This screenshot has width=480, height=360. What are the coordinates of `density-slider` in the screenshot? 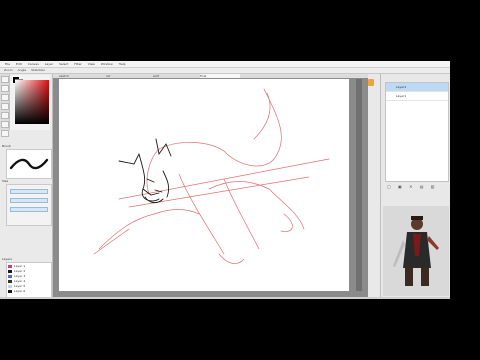 It's located at (29, 209).